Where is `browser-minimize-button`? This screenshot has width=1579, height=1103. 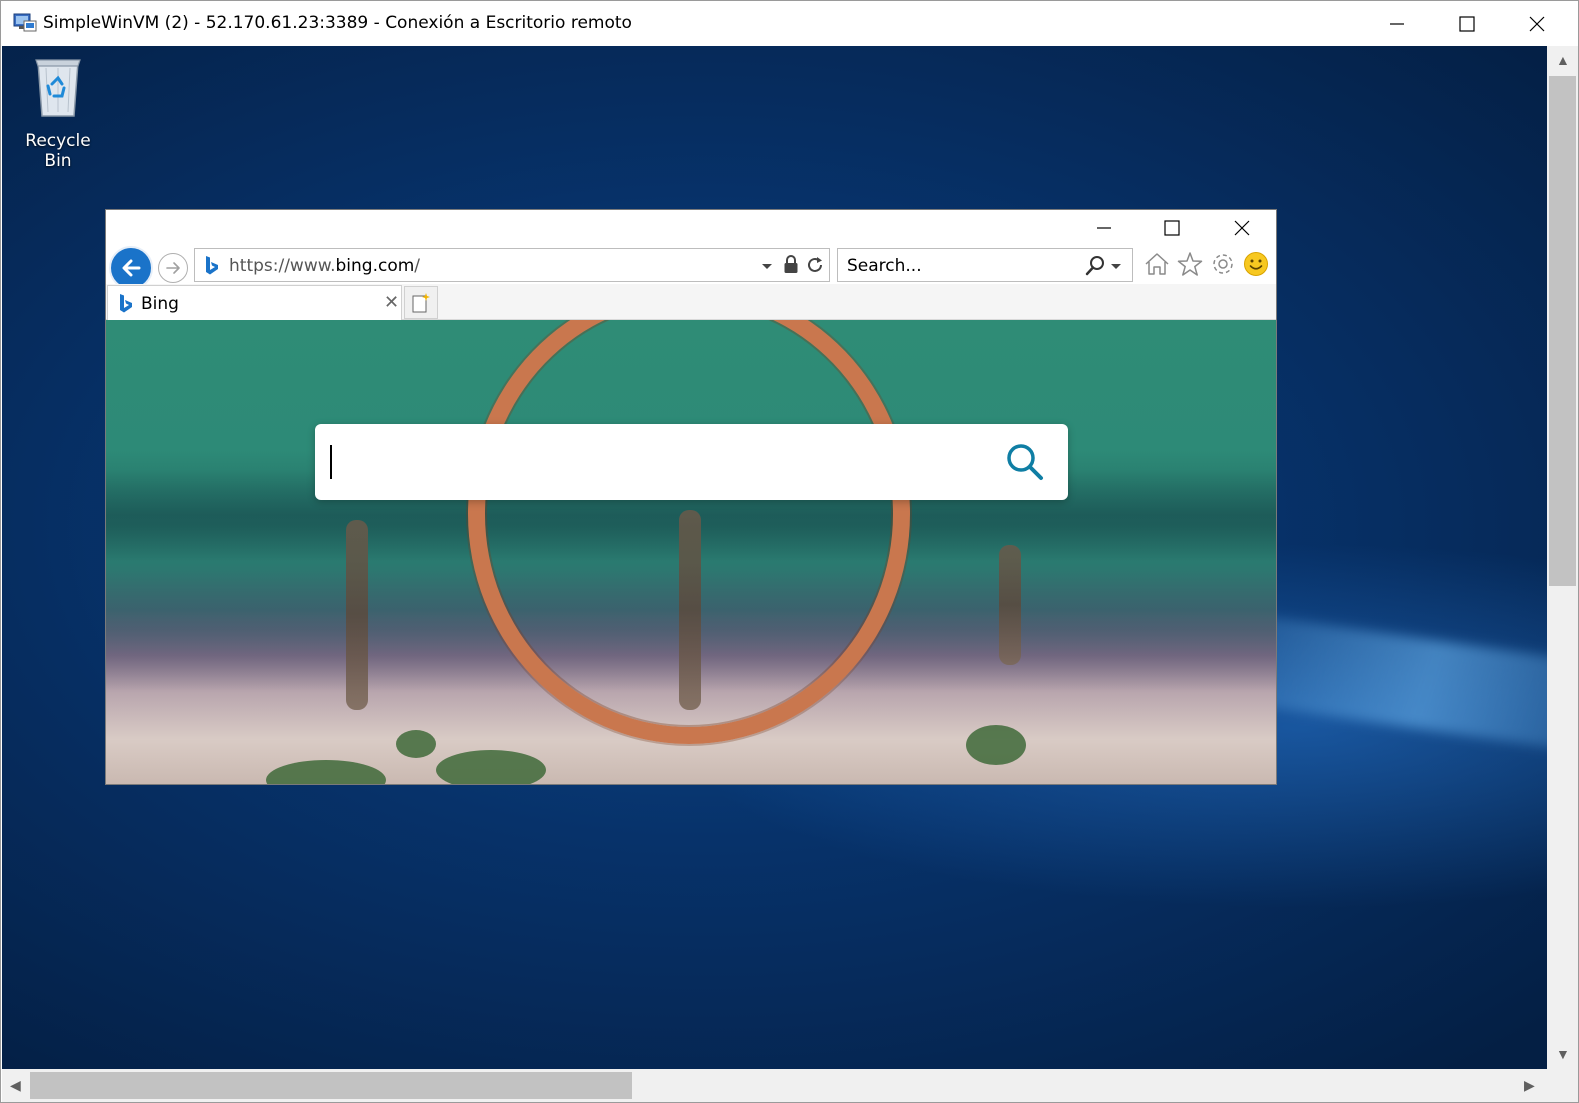 browser-minimize-button is located at coordinates (1104, 228).